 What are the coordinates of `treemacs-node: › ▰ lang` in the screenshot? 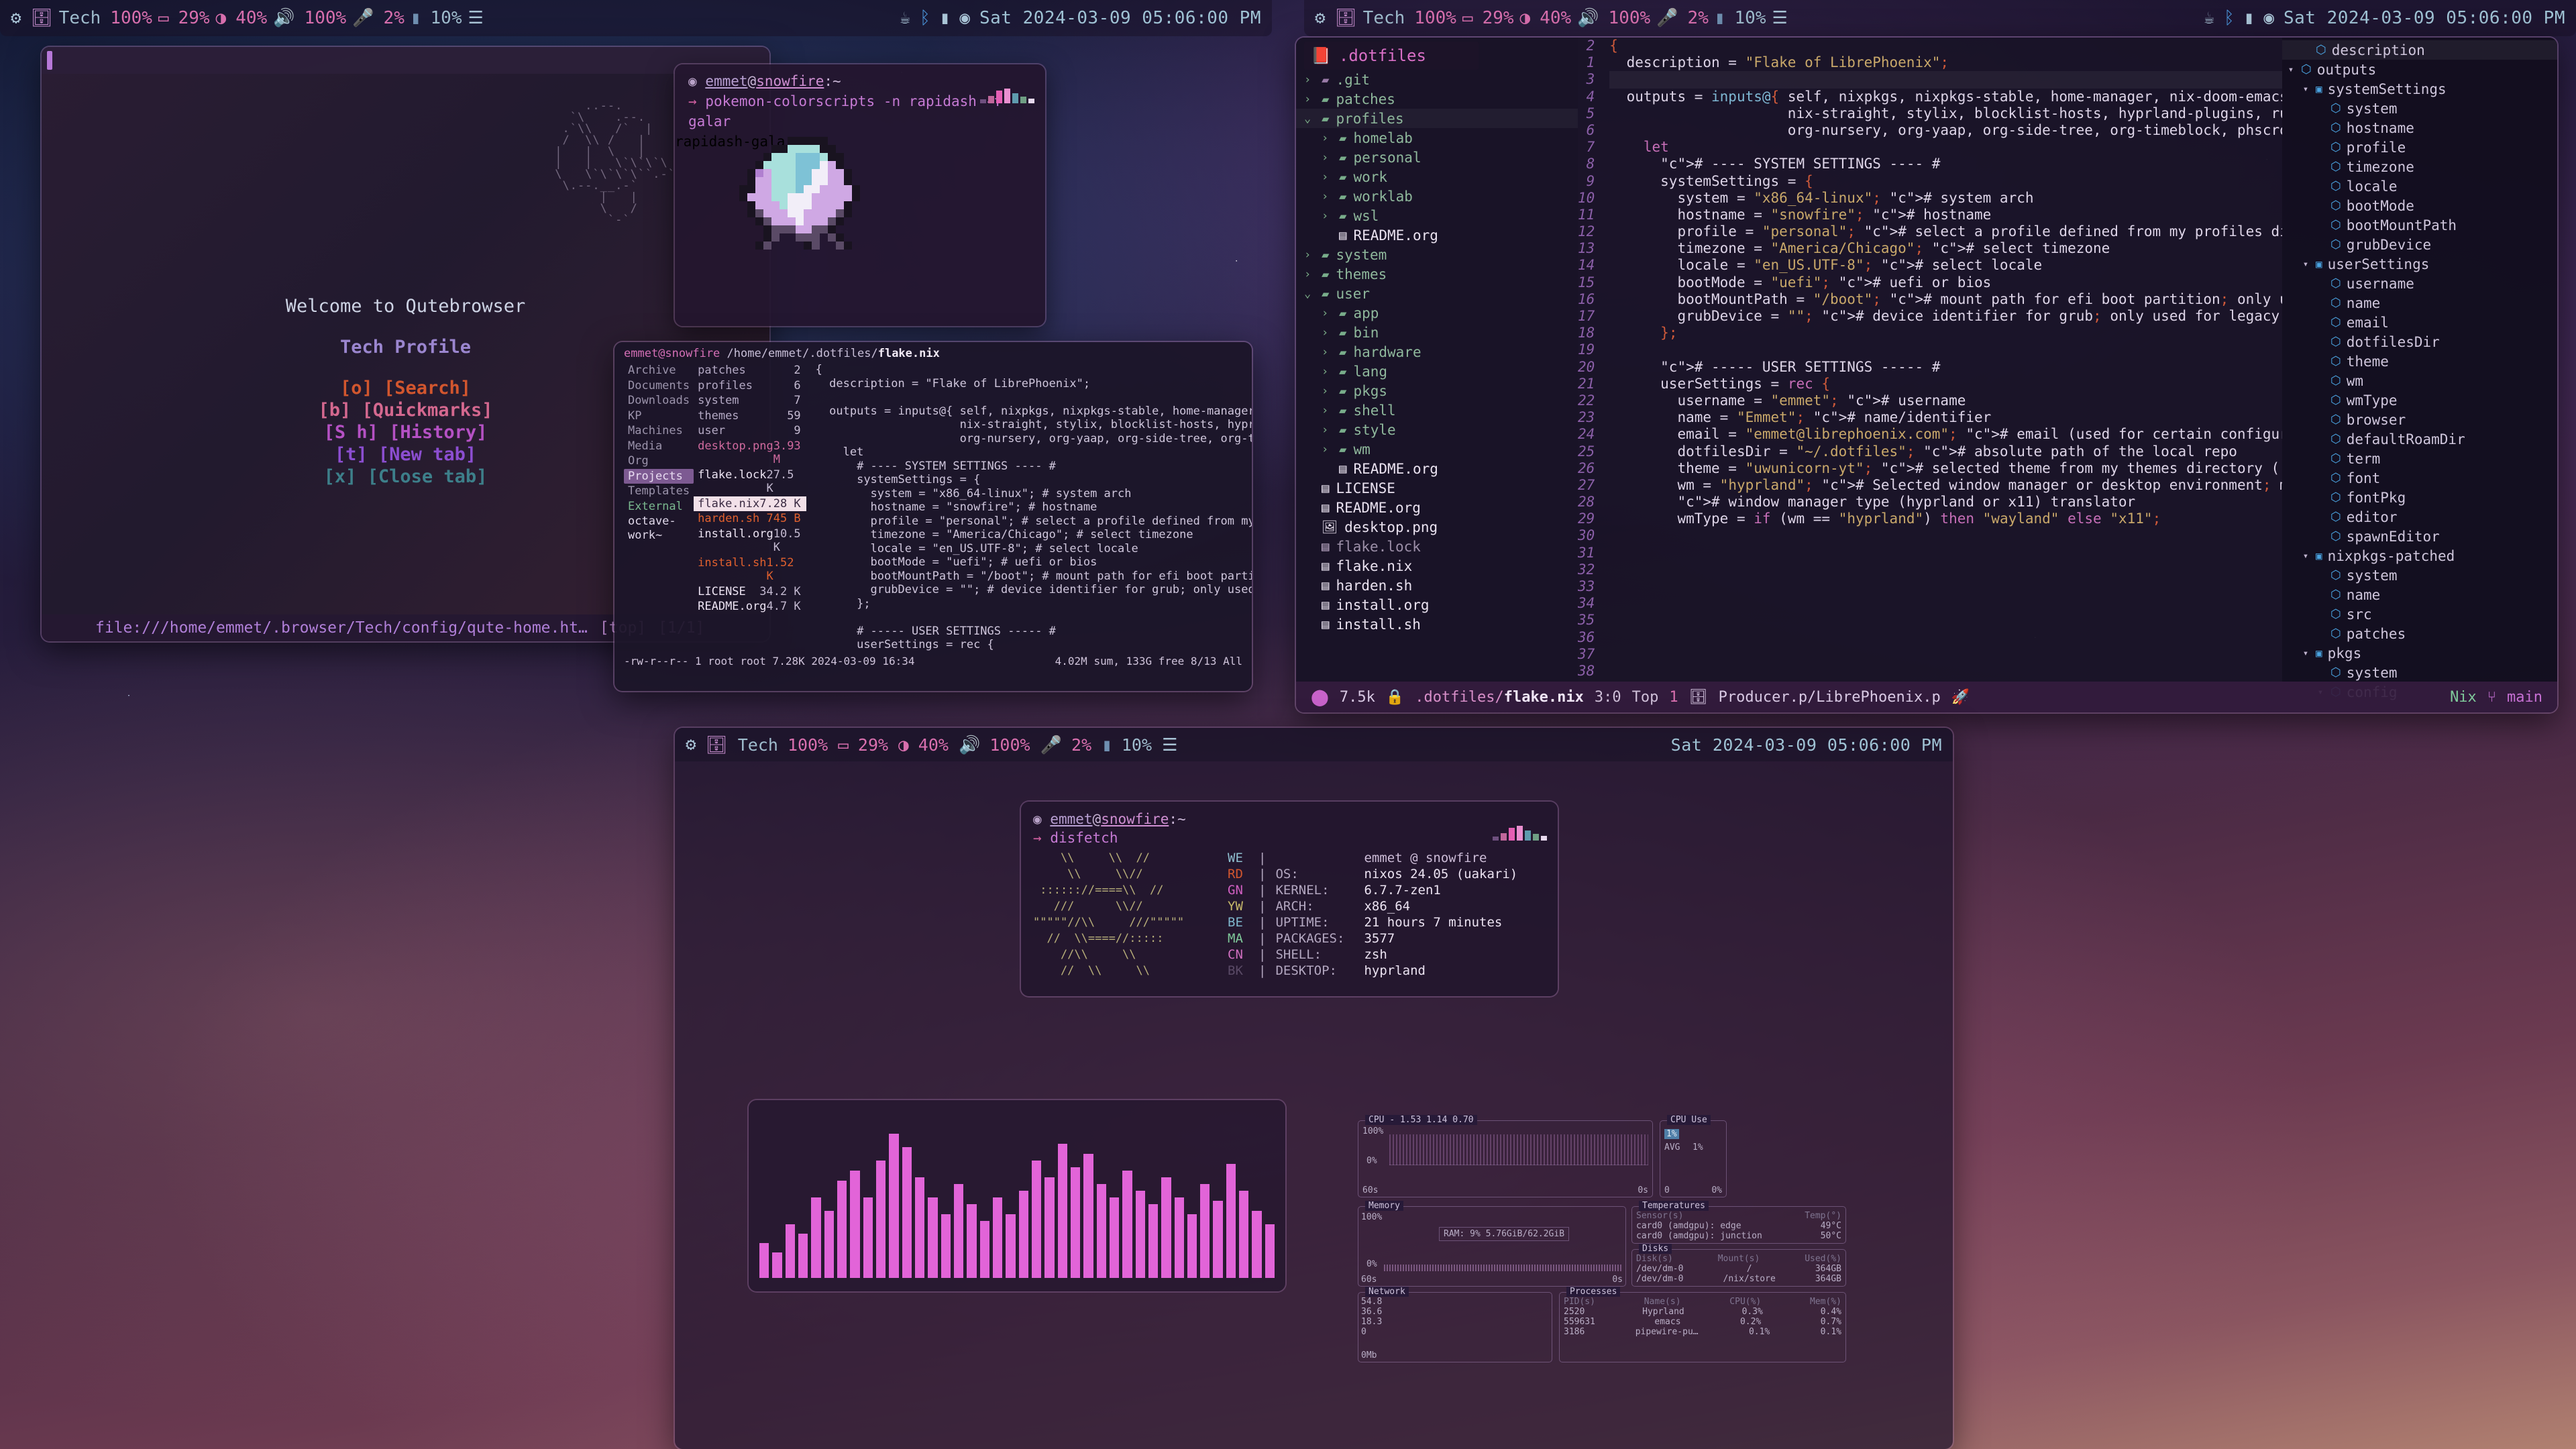 It's located at (1437, 371).